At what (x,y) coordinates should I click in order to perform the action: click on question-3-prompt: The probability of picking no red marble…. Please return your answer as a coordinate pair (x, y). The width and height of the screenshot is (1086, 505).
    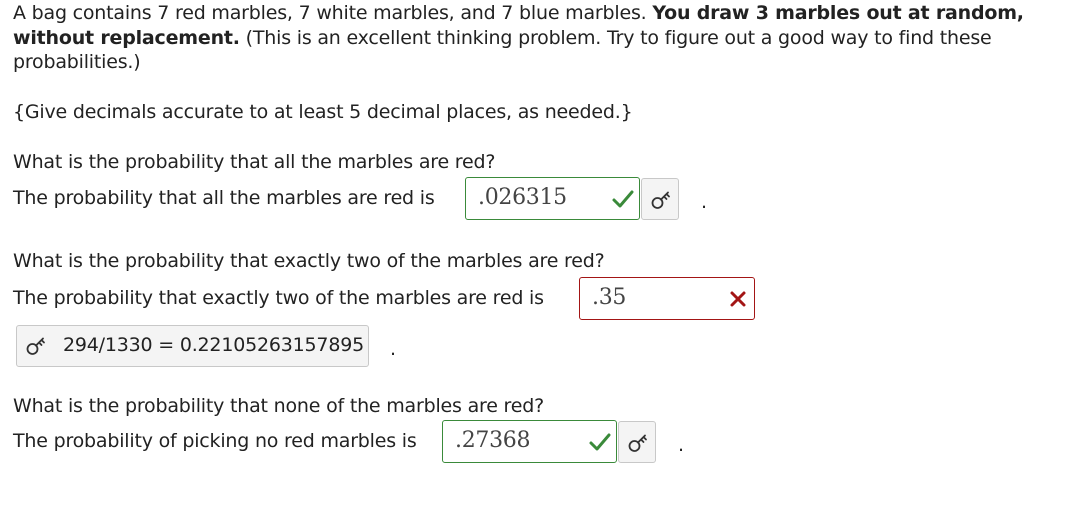
    Looking at the image, I should click on (215, 441).